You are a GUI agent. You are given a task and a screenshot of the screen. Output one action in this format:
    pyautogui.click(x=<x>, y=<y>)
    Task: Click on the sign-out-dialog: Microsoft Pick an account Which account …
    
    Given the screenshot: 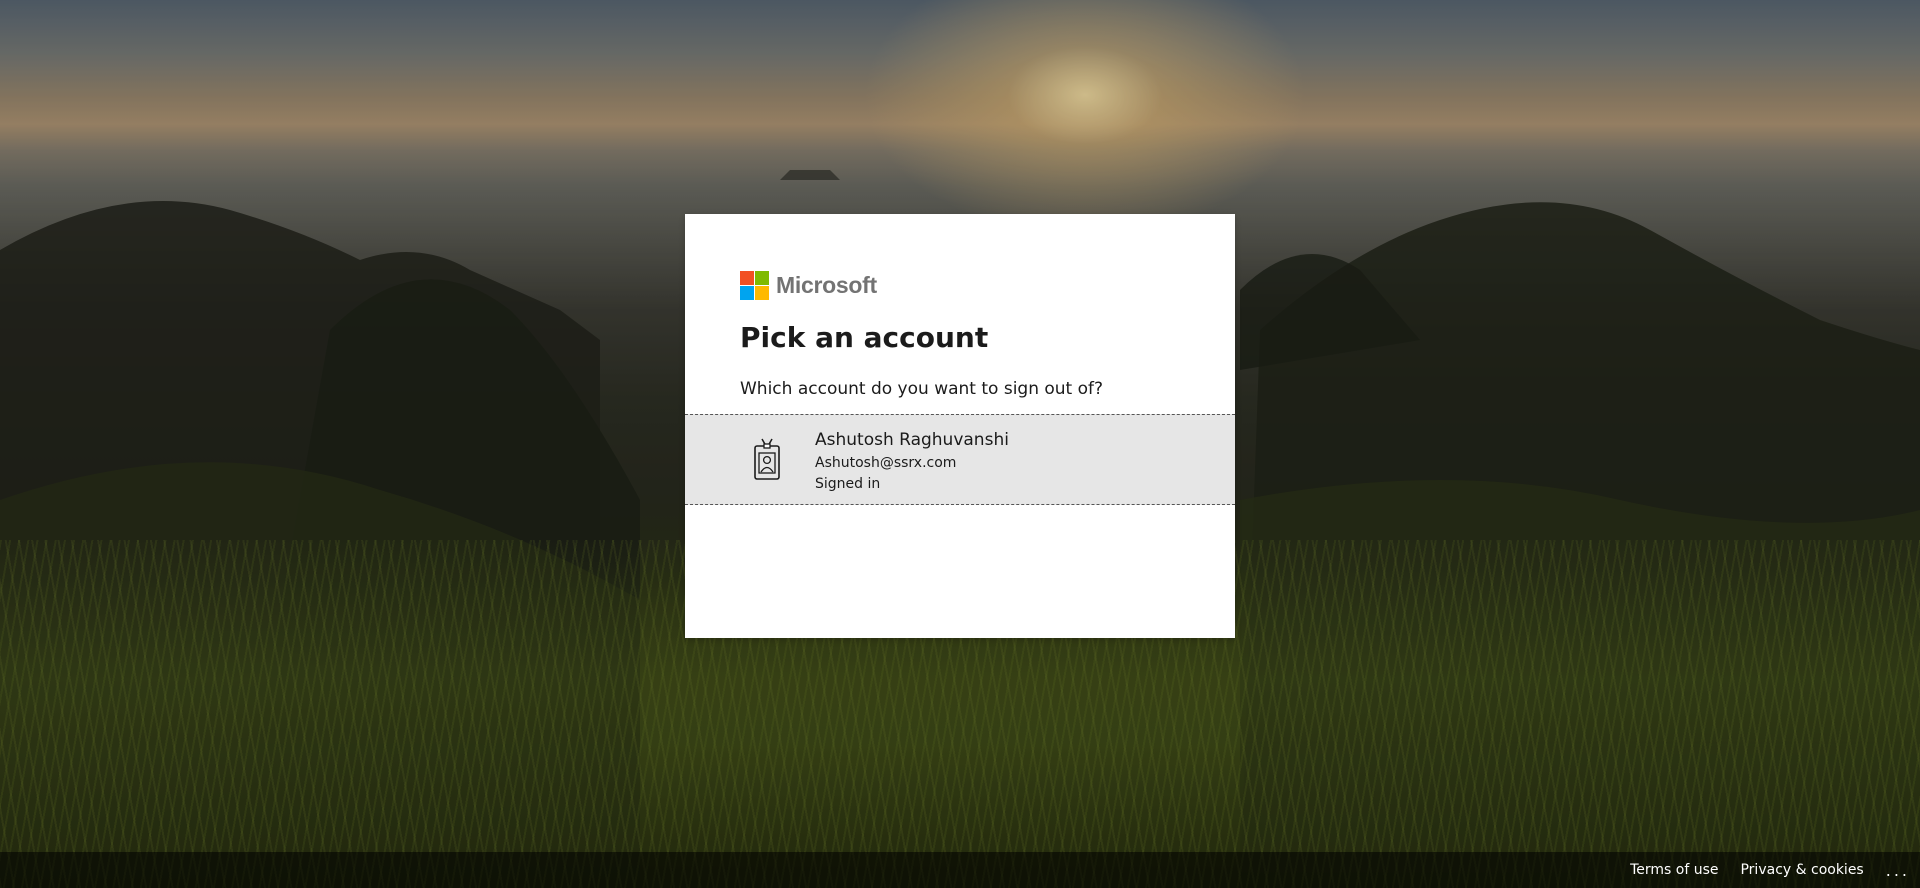 What is the action you would take?
    pyautogui.click(x=960, y=426)
    